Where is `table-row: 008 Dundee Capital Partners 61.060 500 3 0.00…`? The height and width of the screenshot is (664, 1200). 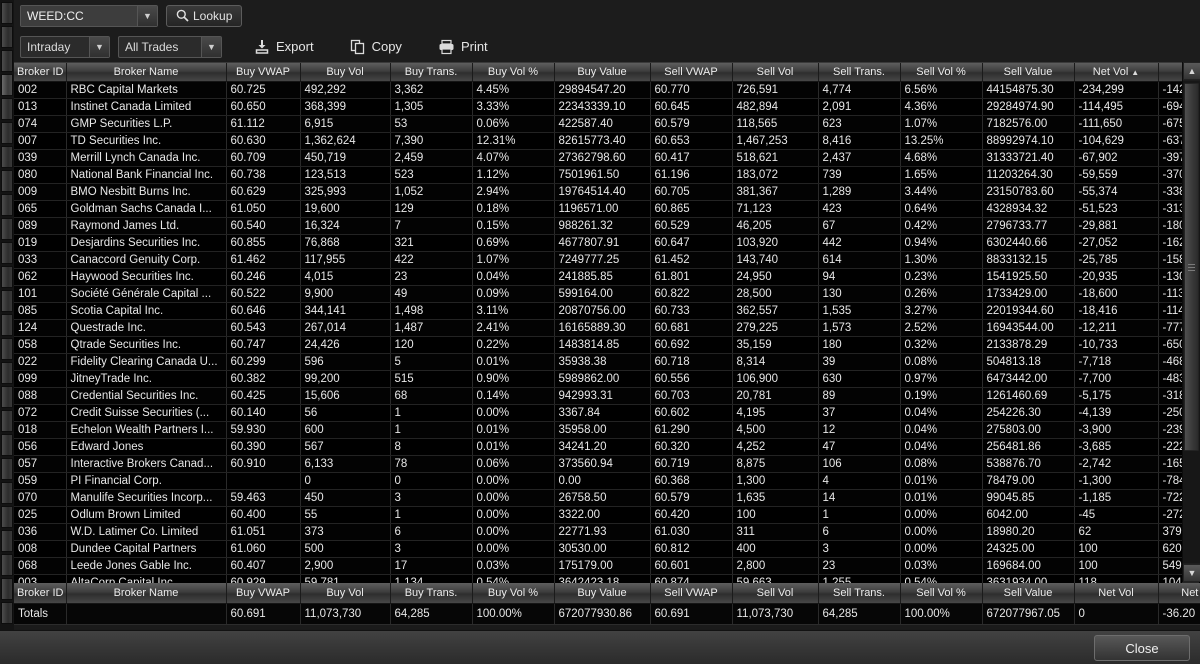
table-row: 008 Dundee Capital Partners 61.060 500 3 0.00… is located at coordinates (607, 549).